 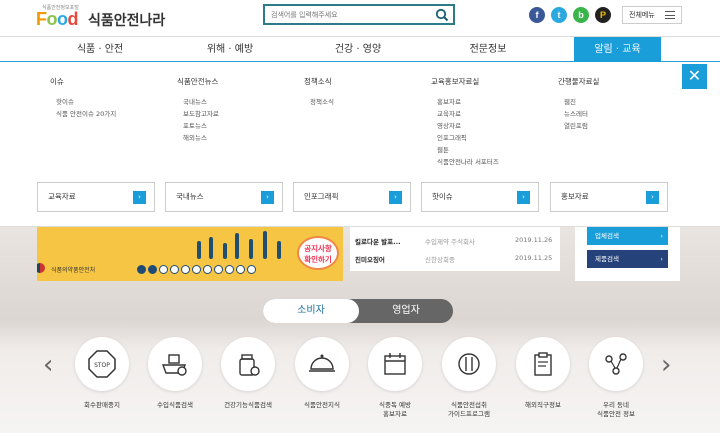 I want to click on gnb-item-expert-info: 전문정보, so click(x=488, y=49).